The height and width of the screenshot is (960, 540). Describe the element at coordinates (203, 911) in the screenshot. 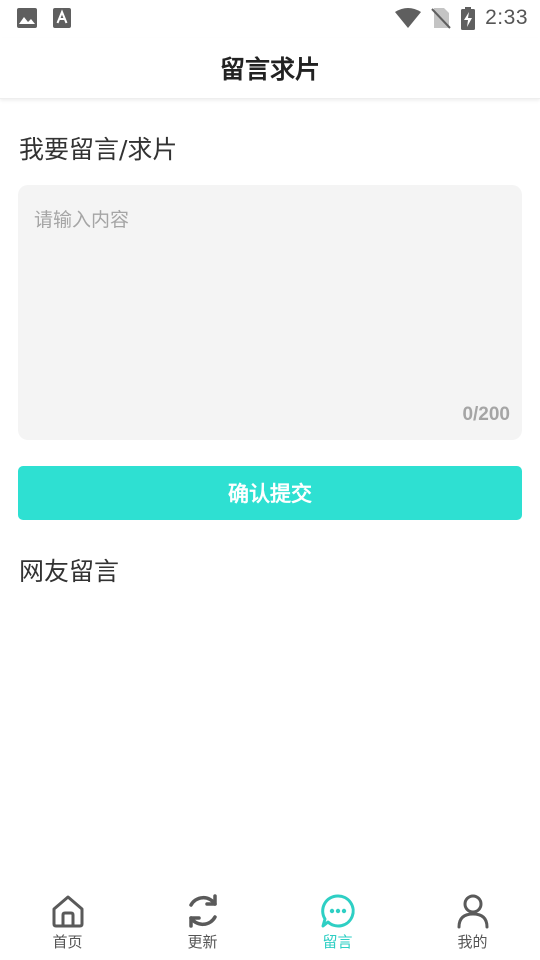

I see `refresh-icon` at that location.